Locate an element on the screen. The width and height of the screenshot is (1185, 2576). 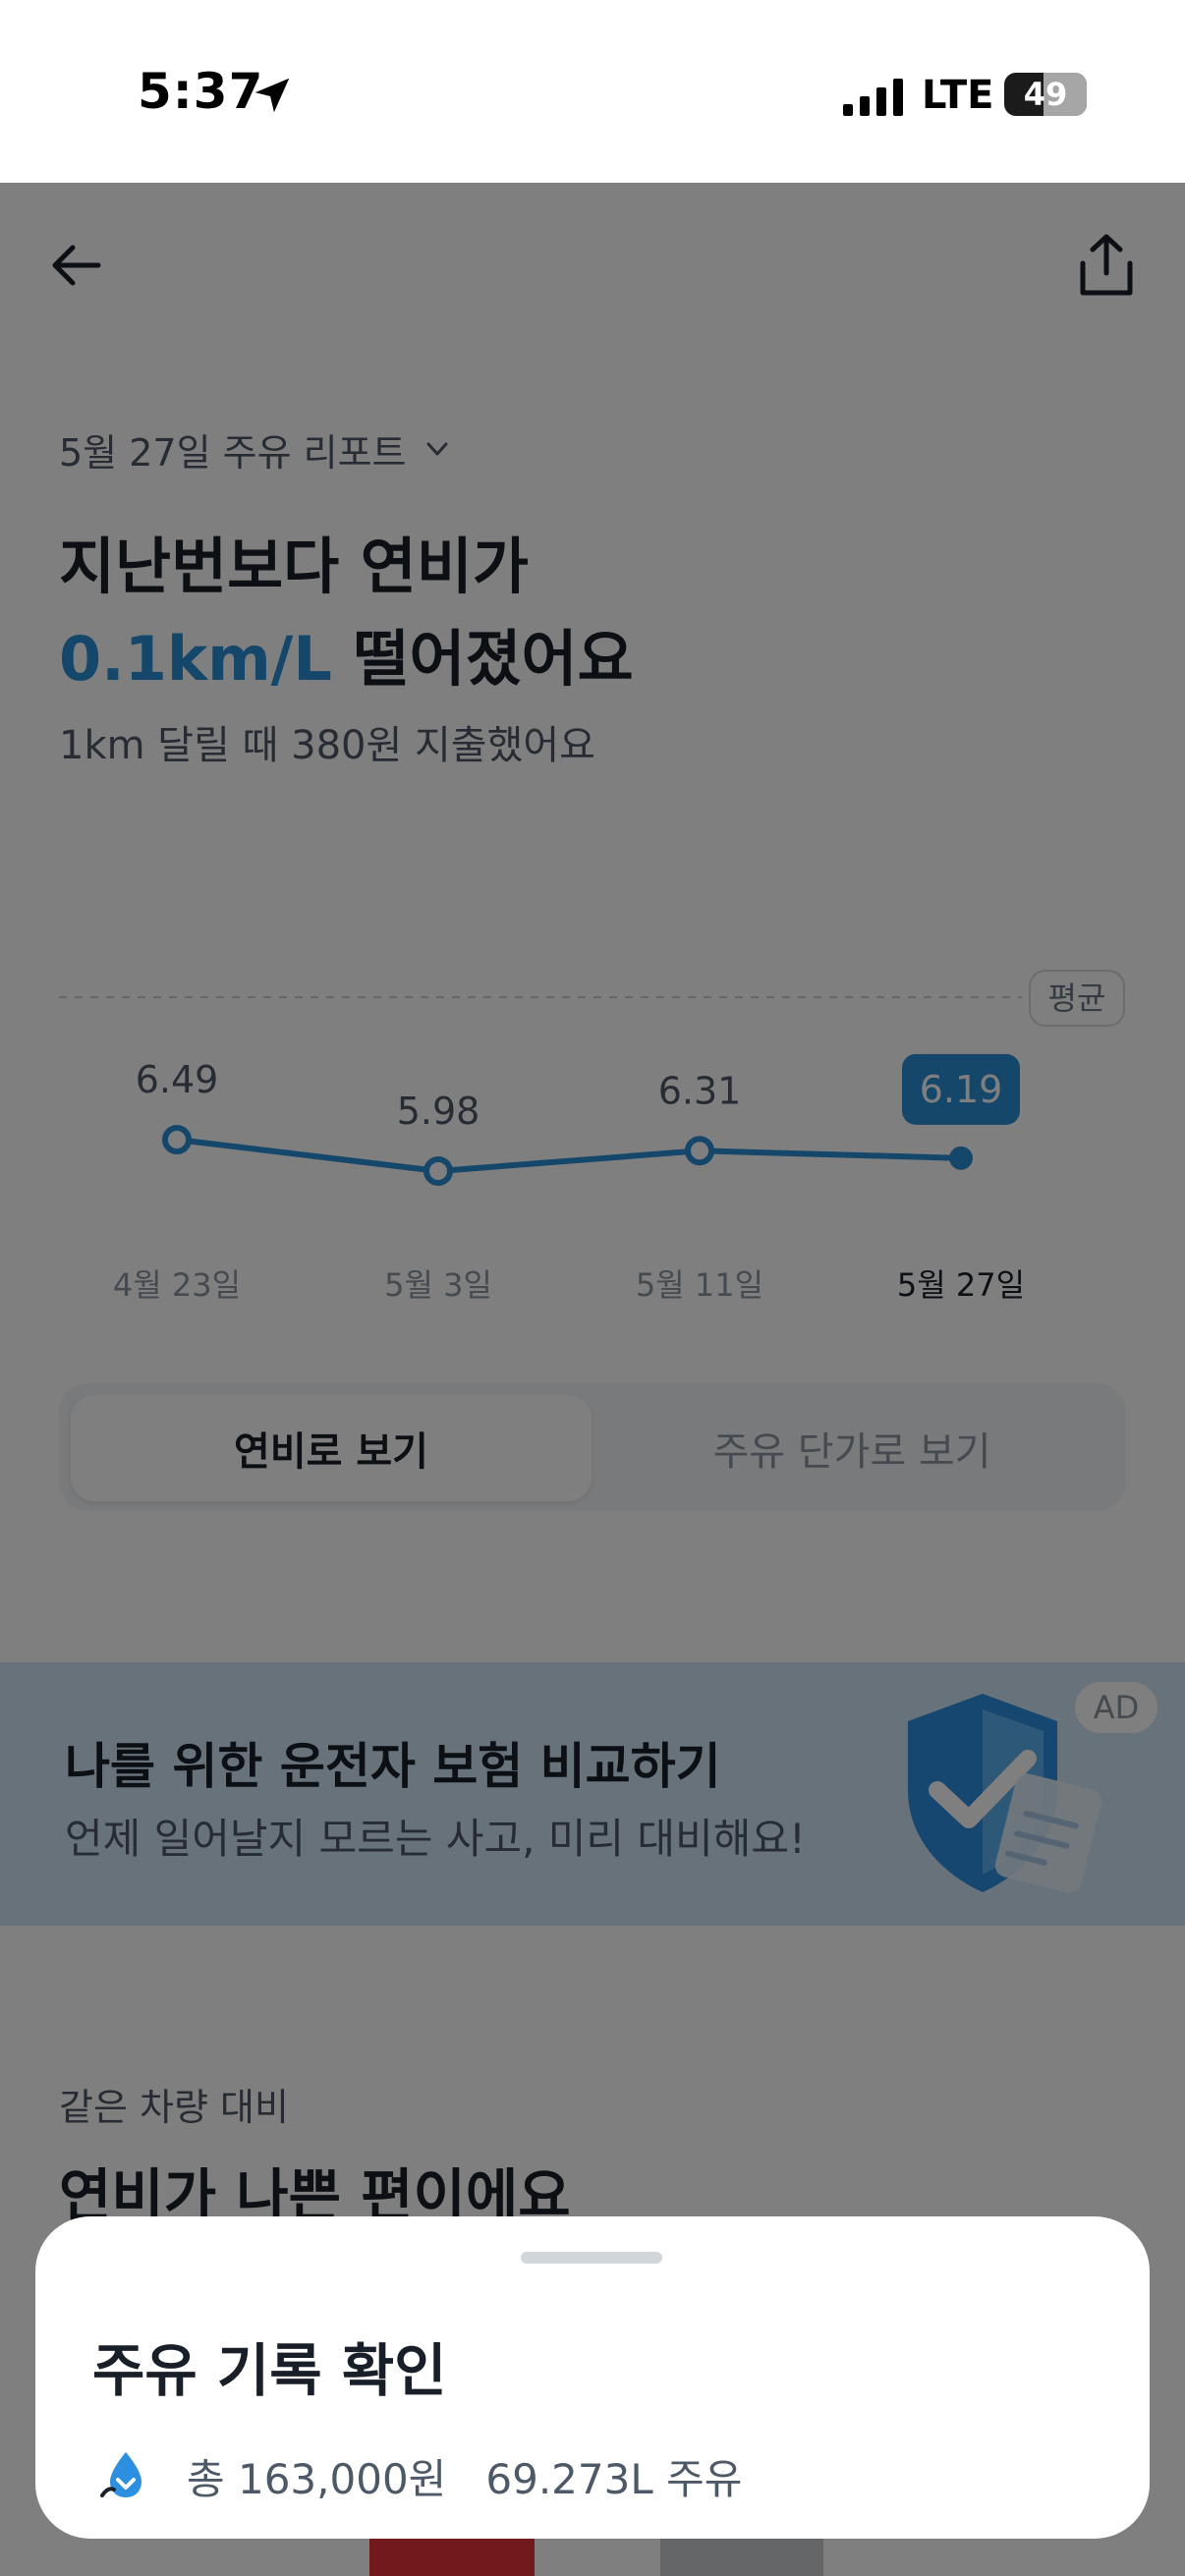
sheet-title: 주유 기록 확인 is located at coordinates (269, 2370).